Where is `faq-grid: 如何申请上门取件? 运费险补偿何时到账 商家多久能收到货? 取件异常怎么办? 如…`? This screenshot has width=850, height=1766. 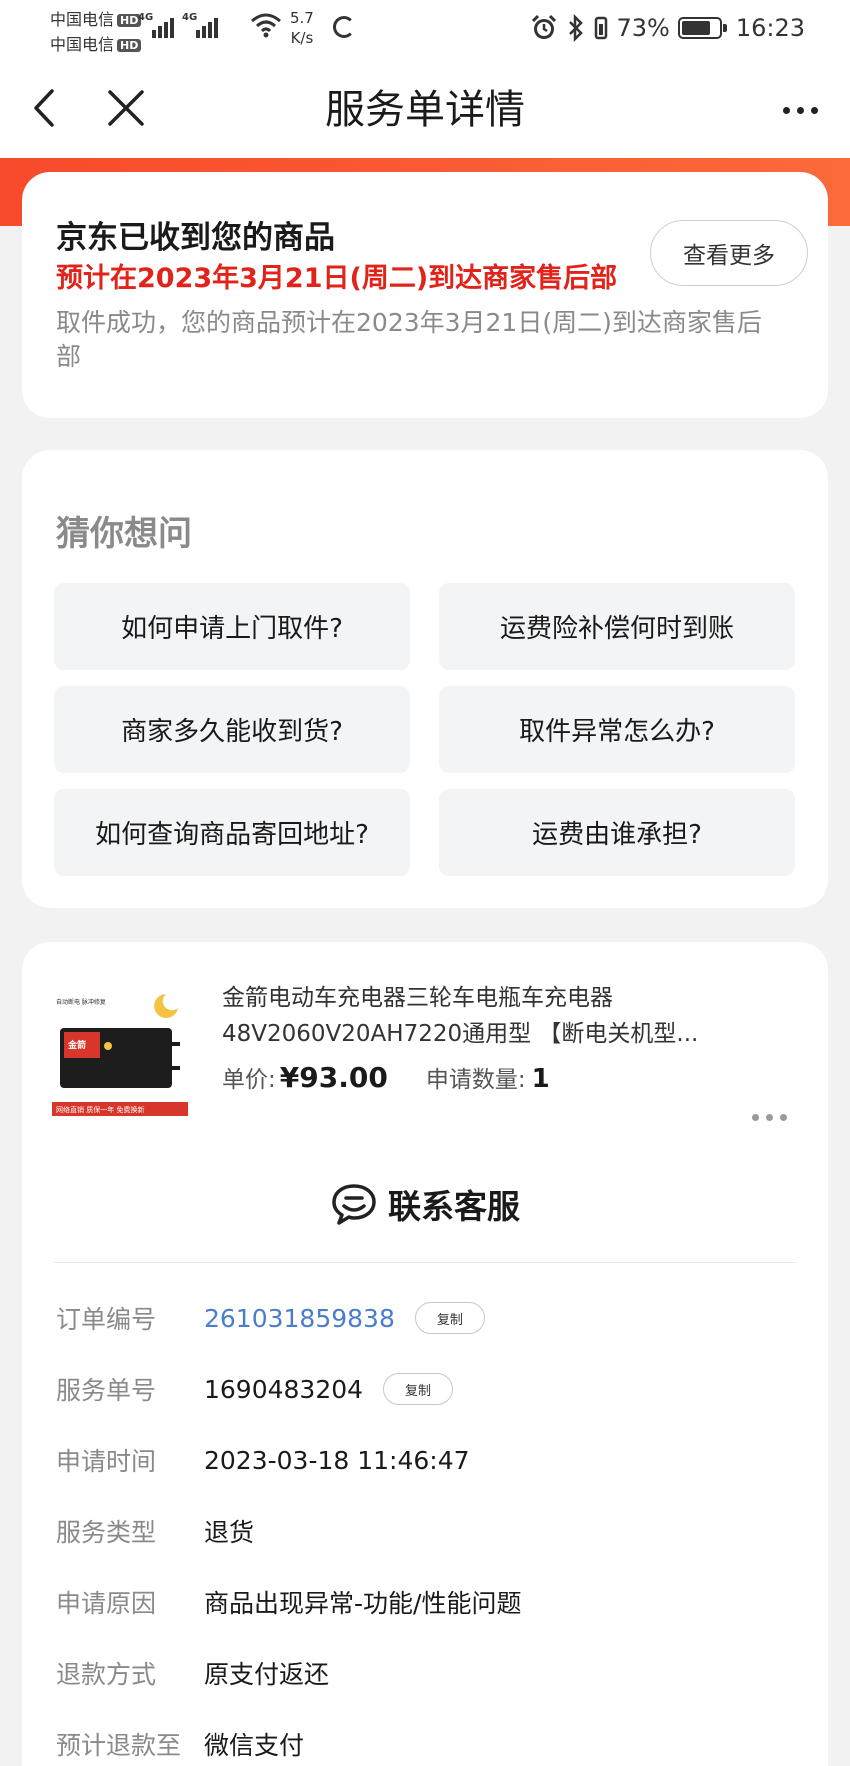
faq-grid: 如何申请上门取件? 运费险补偿何时到账 商家多久能收到货? 取件异常怎么办? 如… is located at coordinates (426, 729).